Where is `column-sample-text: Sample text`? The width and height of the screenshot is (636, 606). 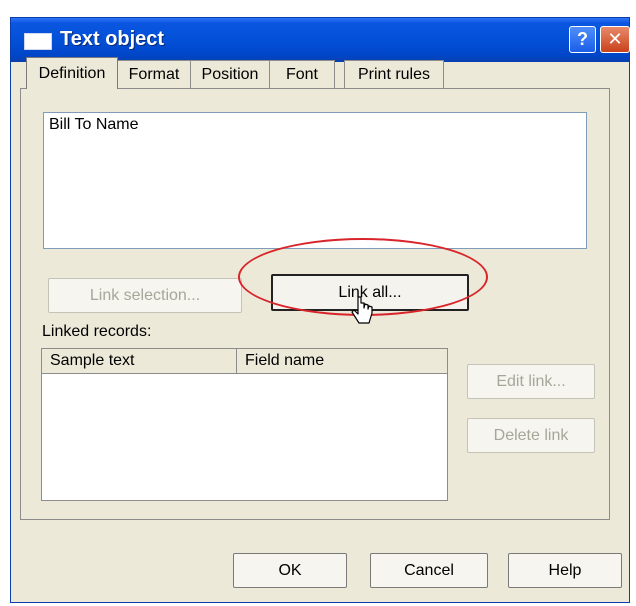
column-sample-text: Sample text is located at coordinates (139, 361).